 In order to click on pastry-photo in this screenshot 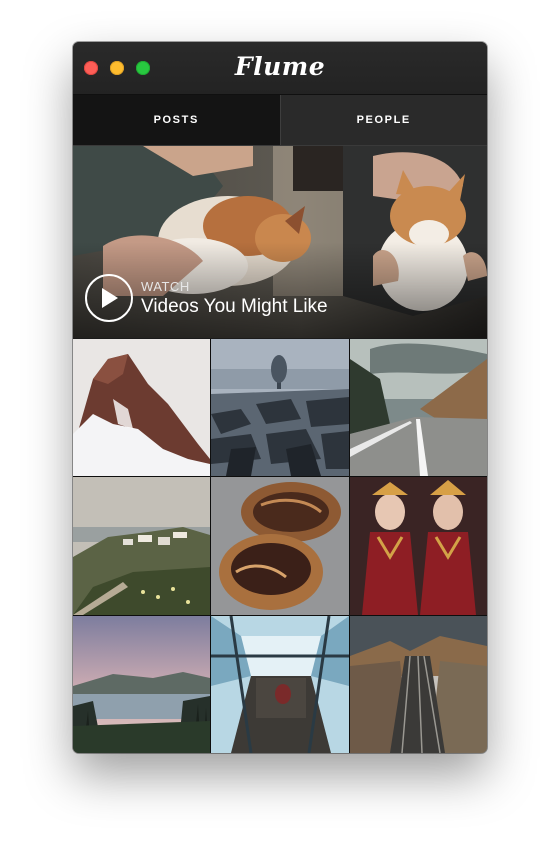, I will do `click(280, 546)`.